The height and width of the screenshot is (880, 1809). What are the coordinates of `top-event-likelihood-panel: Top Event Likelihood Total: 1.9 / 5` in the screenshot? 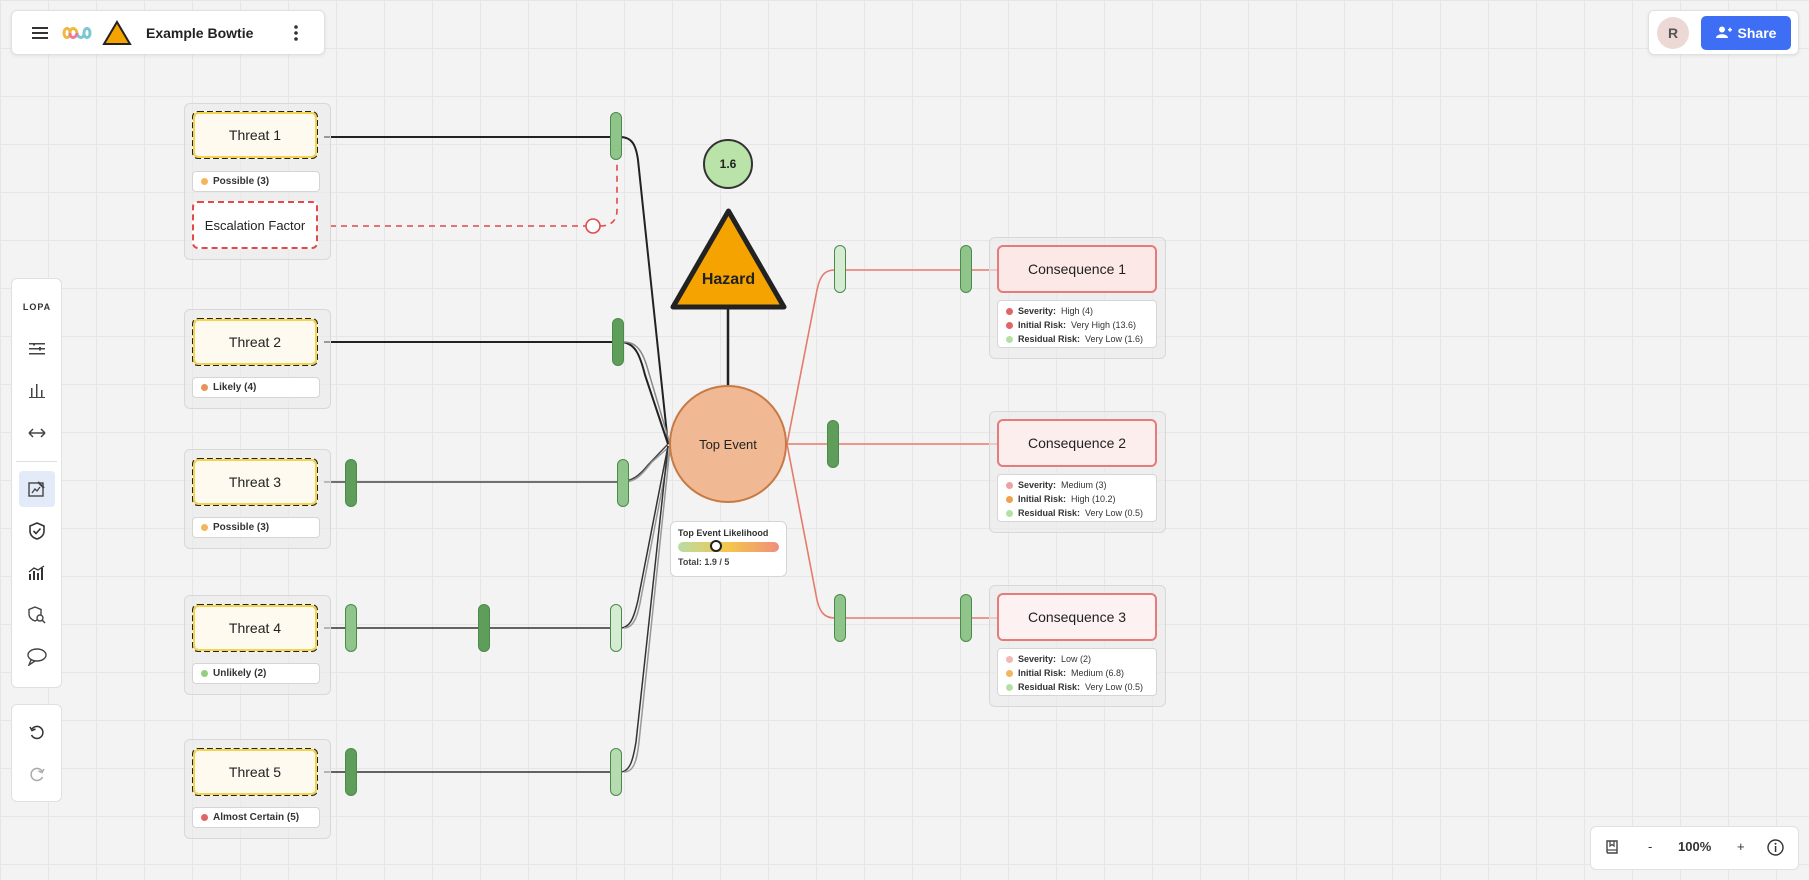 It's located at (728, 549).